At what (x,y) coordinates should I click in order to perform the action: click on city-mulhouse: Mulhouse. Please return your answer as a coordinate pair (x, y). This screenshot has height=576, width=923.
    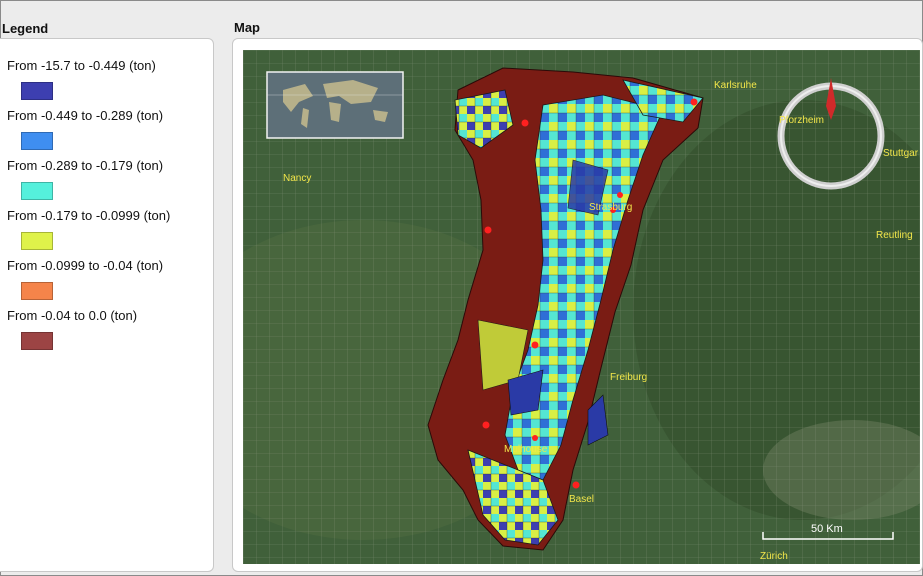
    Looking at the image, I should click on (526, 449).